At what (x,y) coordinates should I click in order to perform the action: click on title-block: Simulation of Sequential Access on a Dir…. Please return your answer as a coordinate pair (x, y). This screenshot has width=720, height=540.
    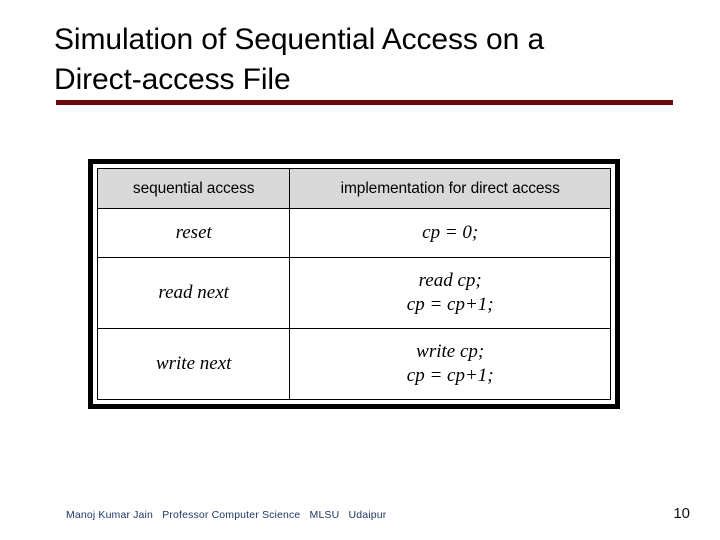
    Looking at the image, I should click on (364, 60).